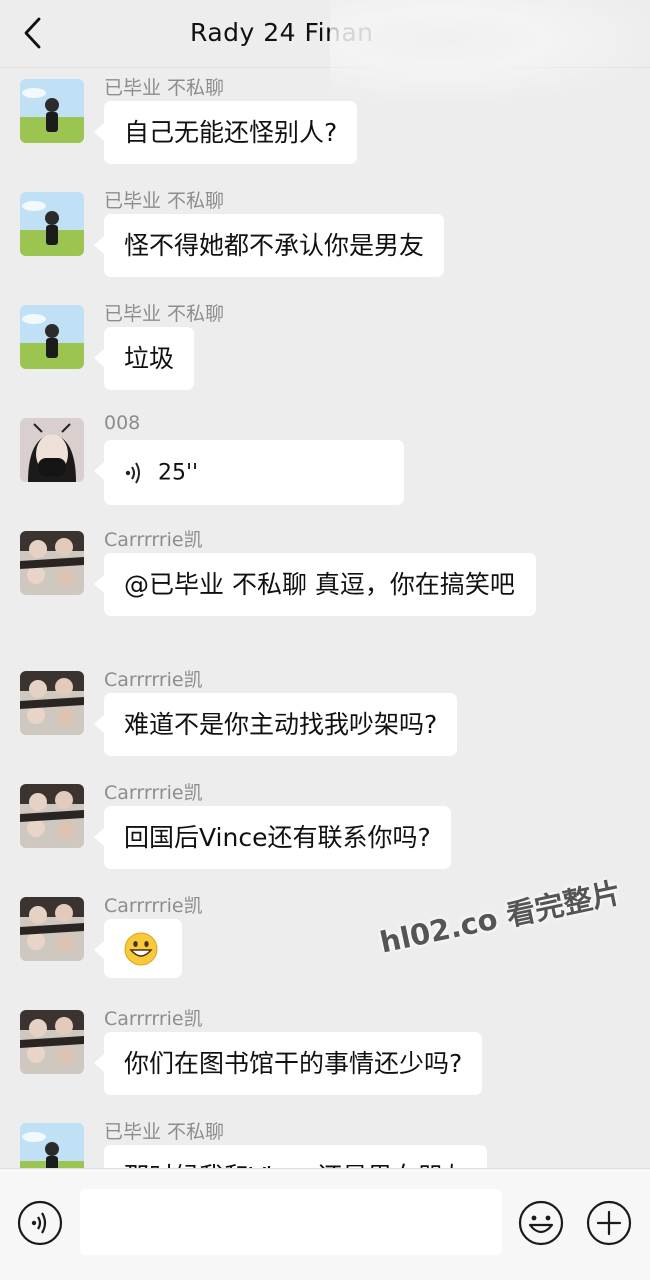  What do you see at coordinates (132, 473) in the screenshot?
I see `voice-wave-icon` at bounding box center [132, 473].